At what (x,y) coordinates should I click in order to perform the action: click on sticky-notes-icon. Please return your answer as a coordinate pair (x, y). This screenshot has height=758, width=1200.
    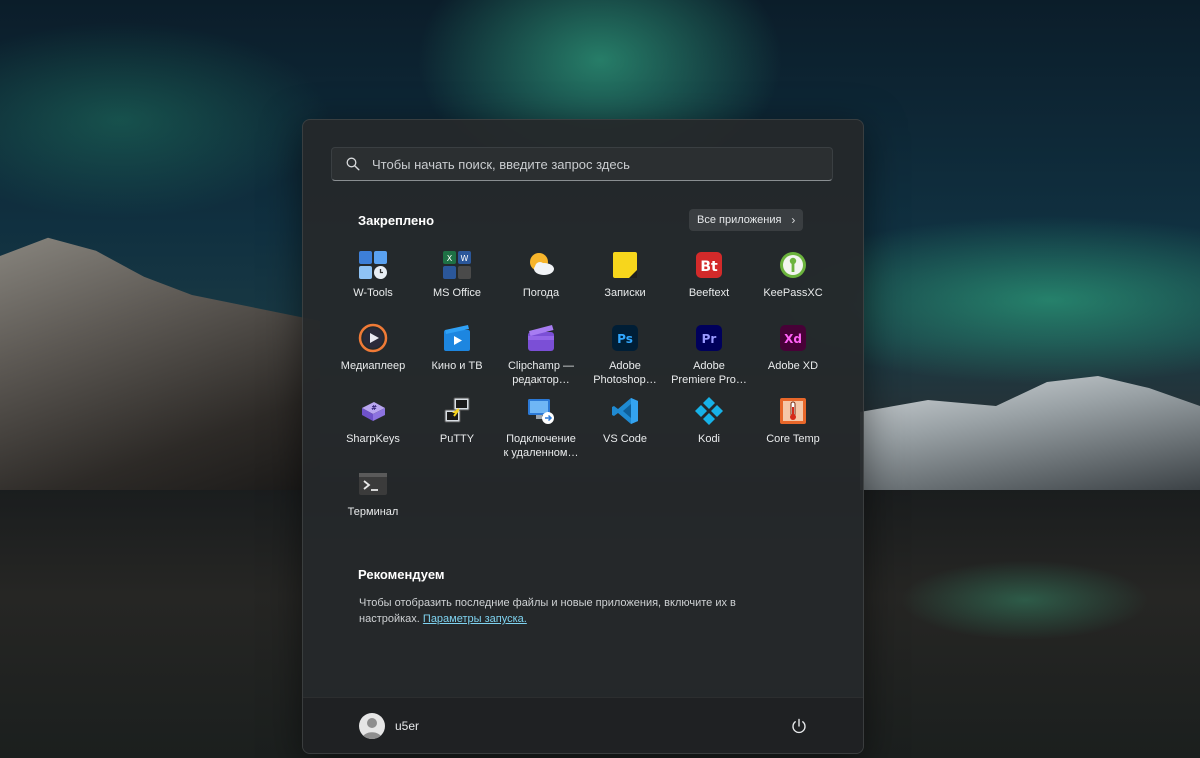
    Looking at the image, I should click on (625, 265).